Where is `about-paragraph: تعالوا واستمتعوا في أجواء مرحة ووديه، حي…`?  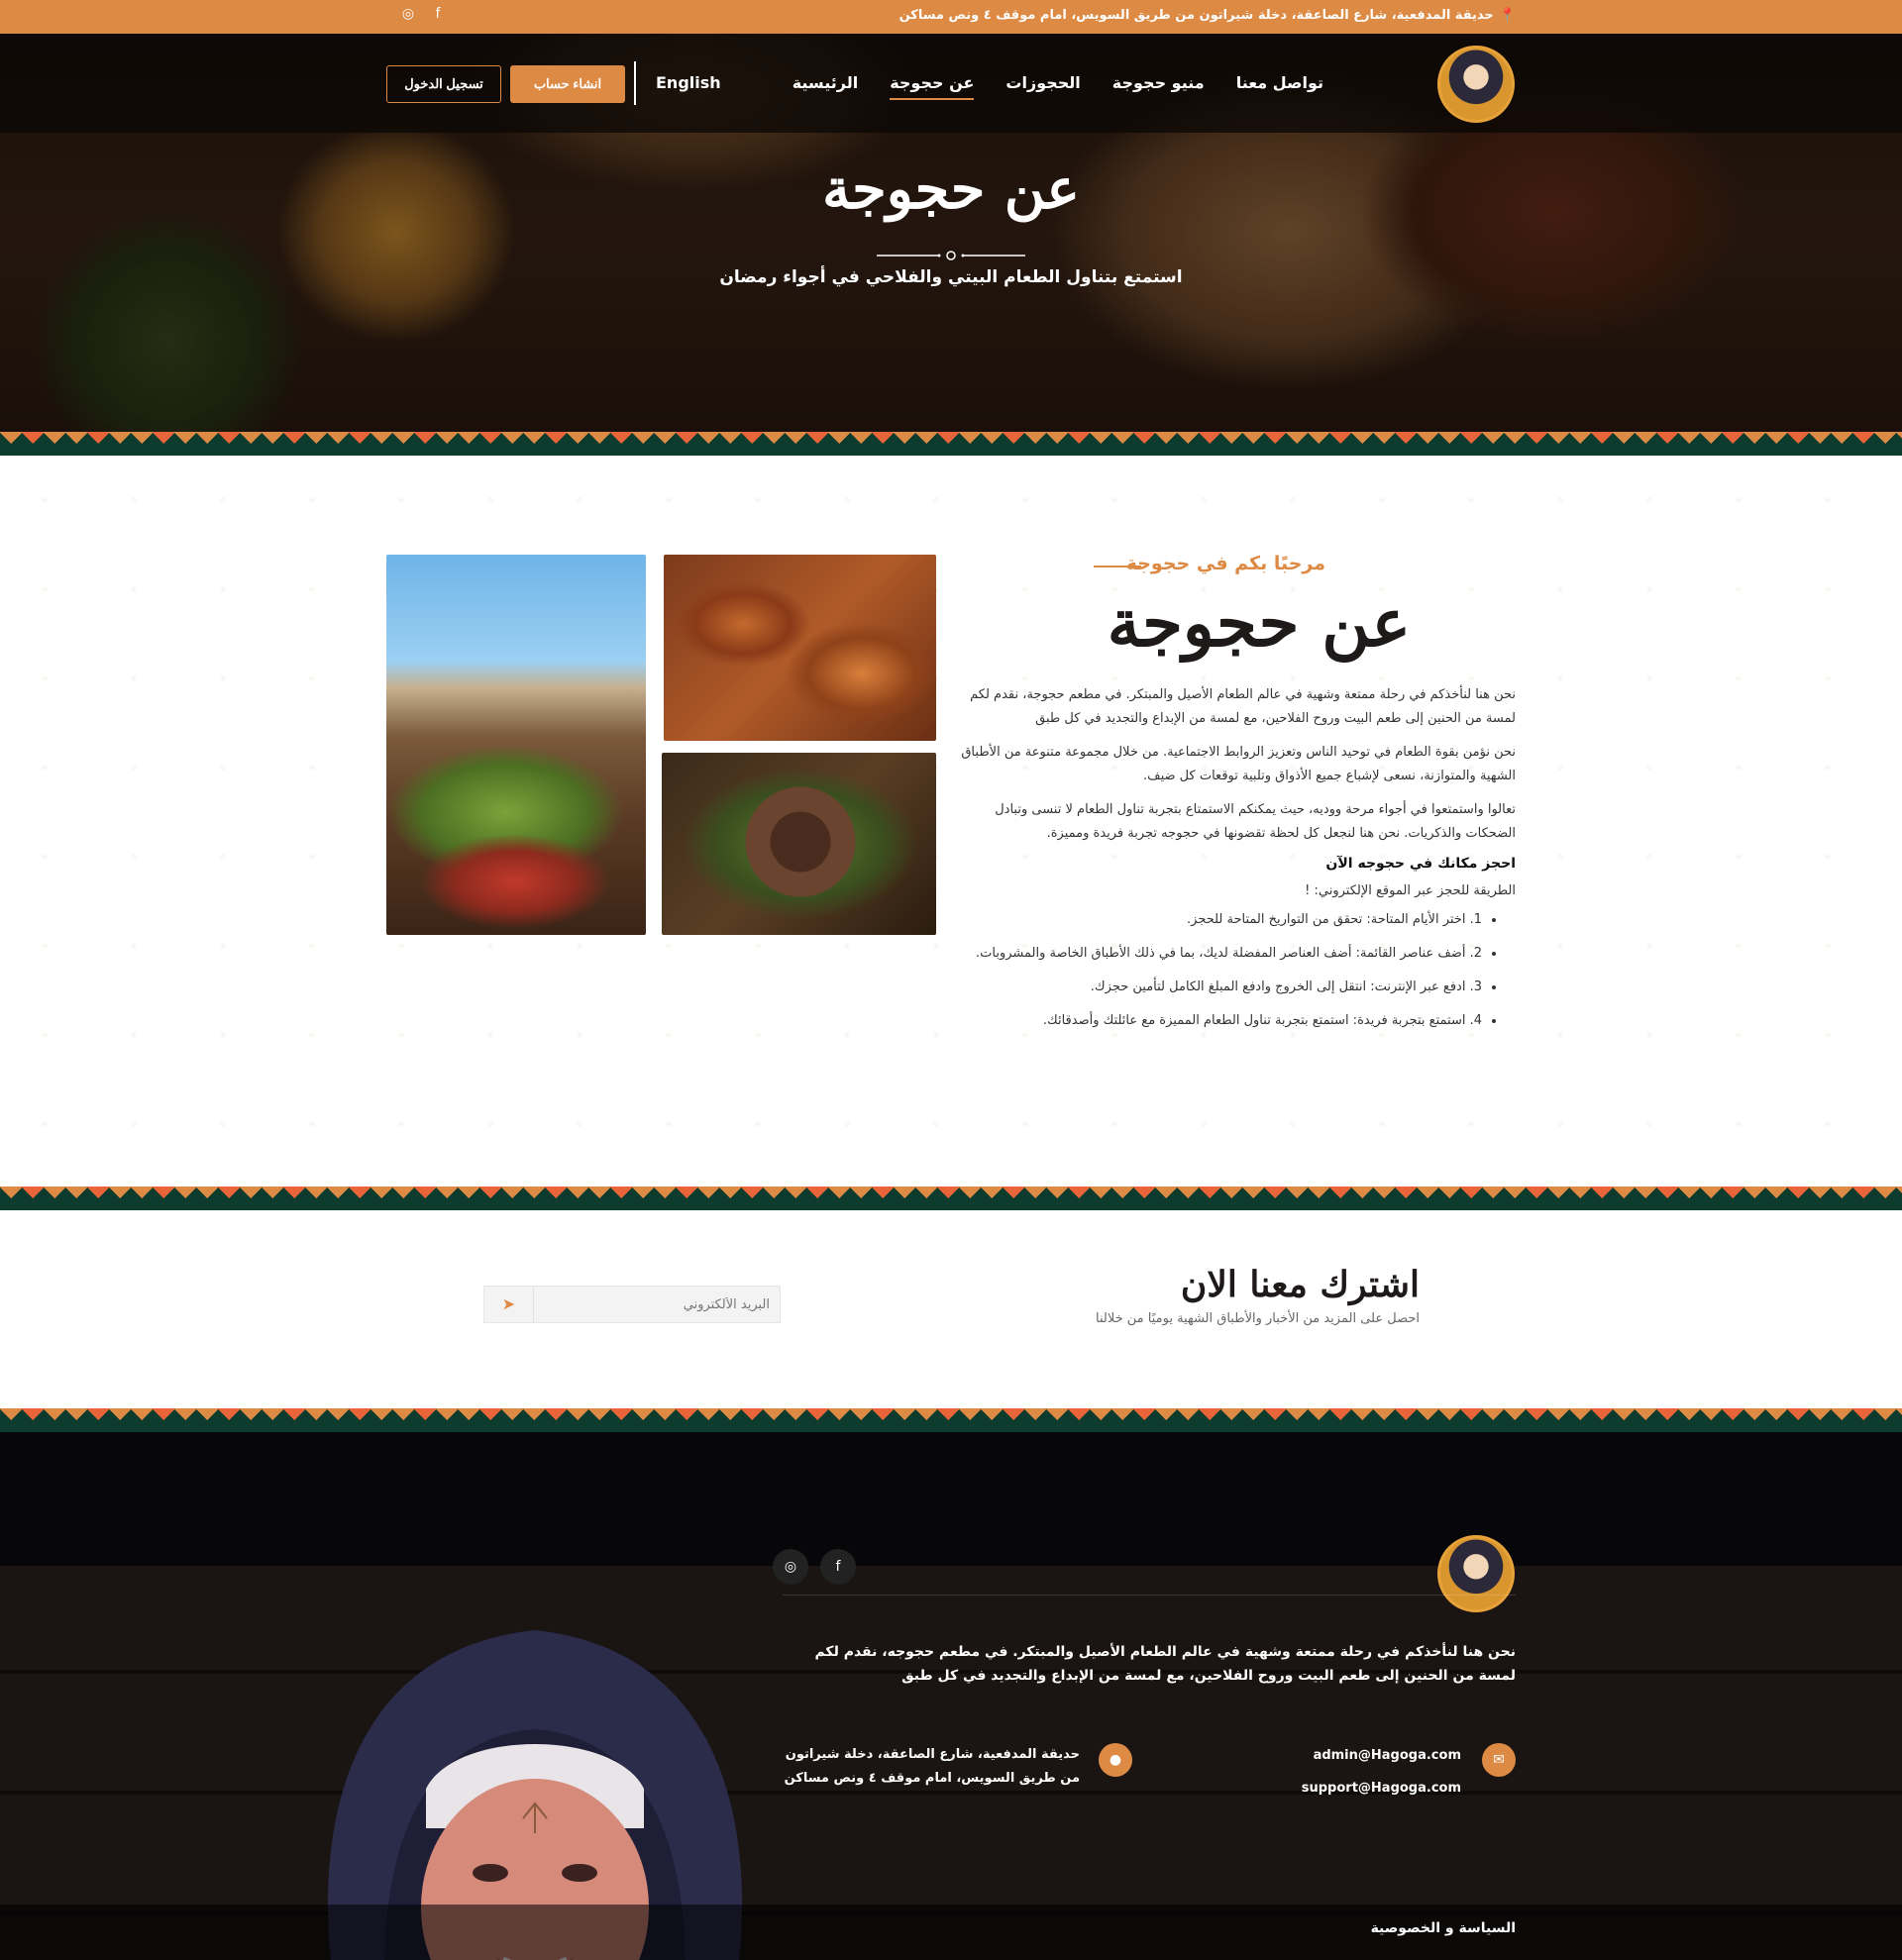
about-paragraph: تعالوا واستمتعوا في أجواء مرحة ووديه، حي… is located at coordinates (1255, 821).